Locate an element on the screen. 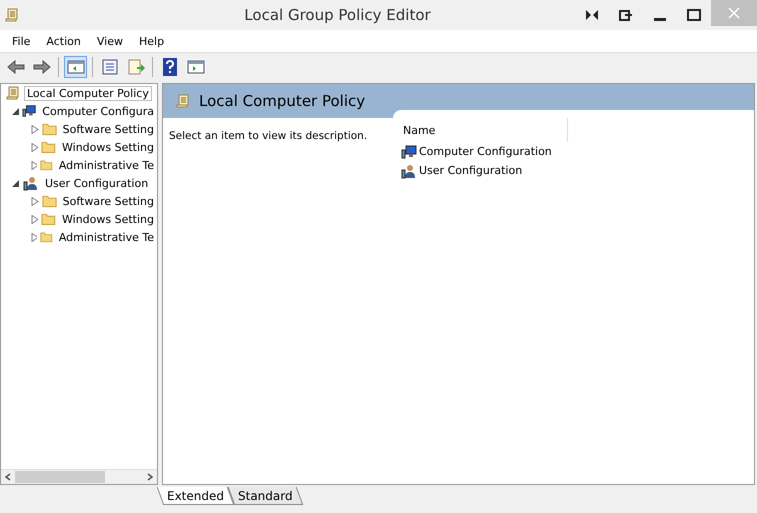 The width and height of the screenshot is (757, 513). app-icon is located at coordinates (12, 15).